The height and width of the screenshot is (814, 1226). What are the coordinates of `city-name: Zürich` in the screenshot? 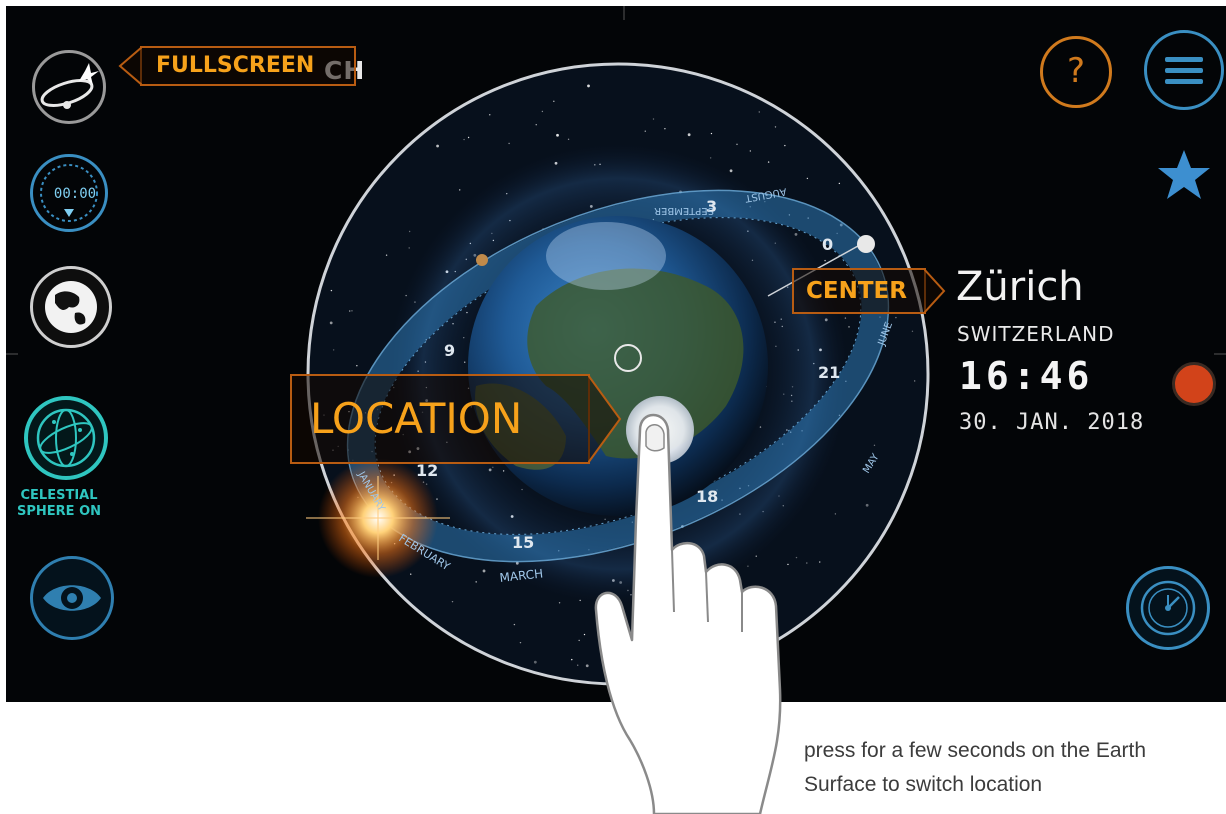 It's located at (1020, 287).